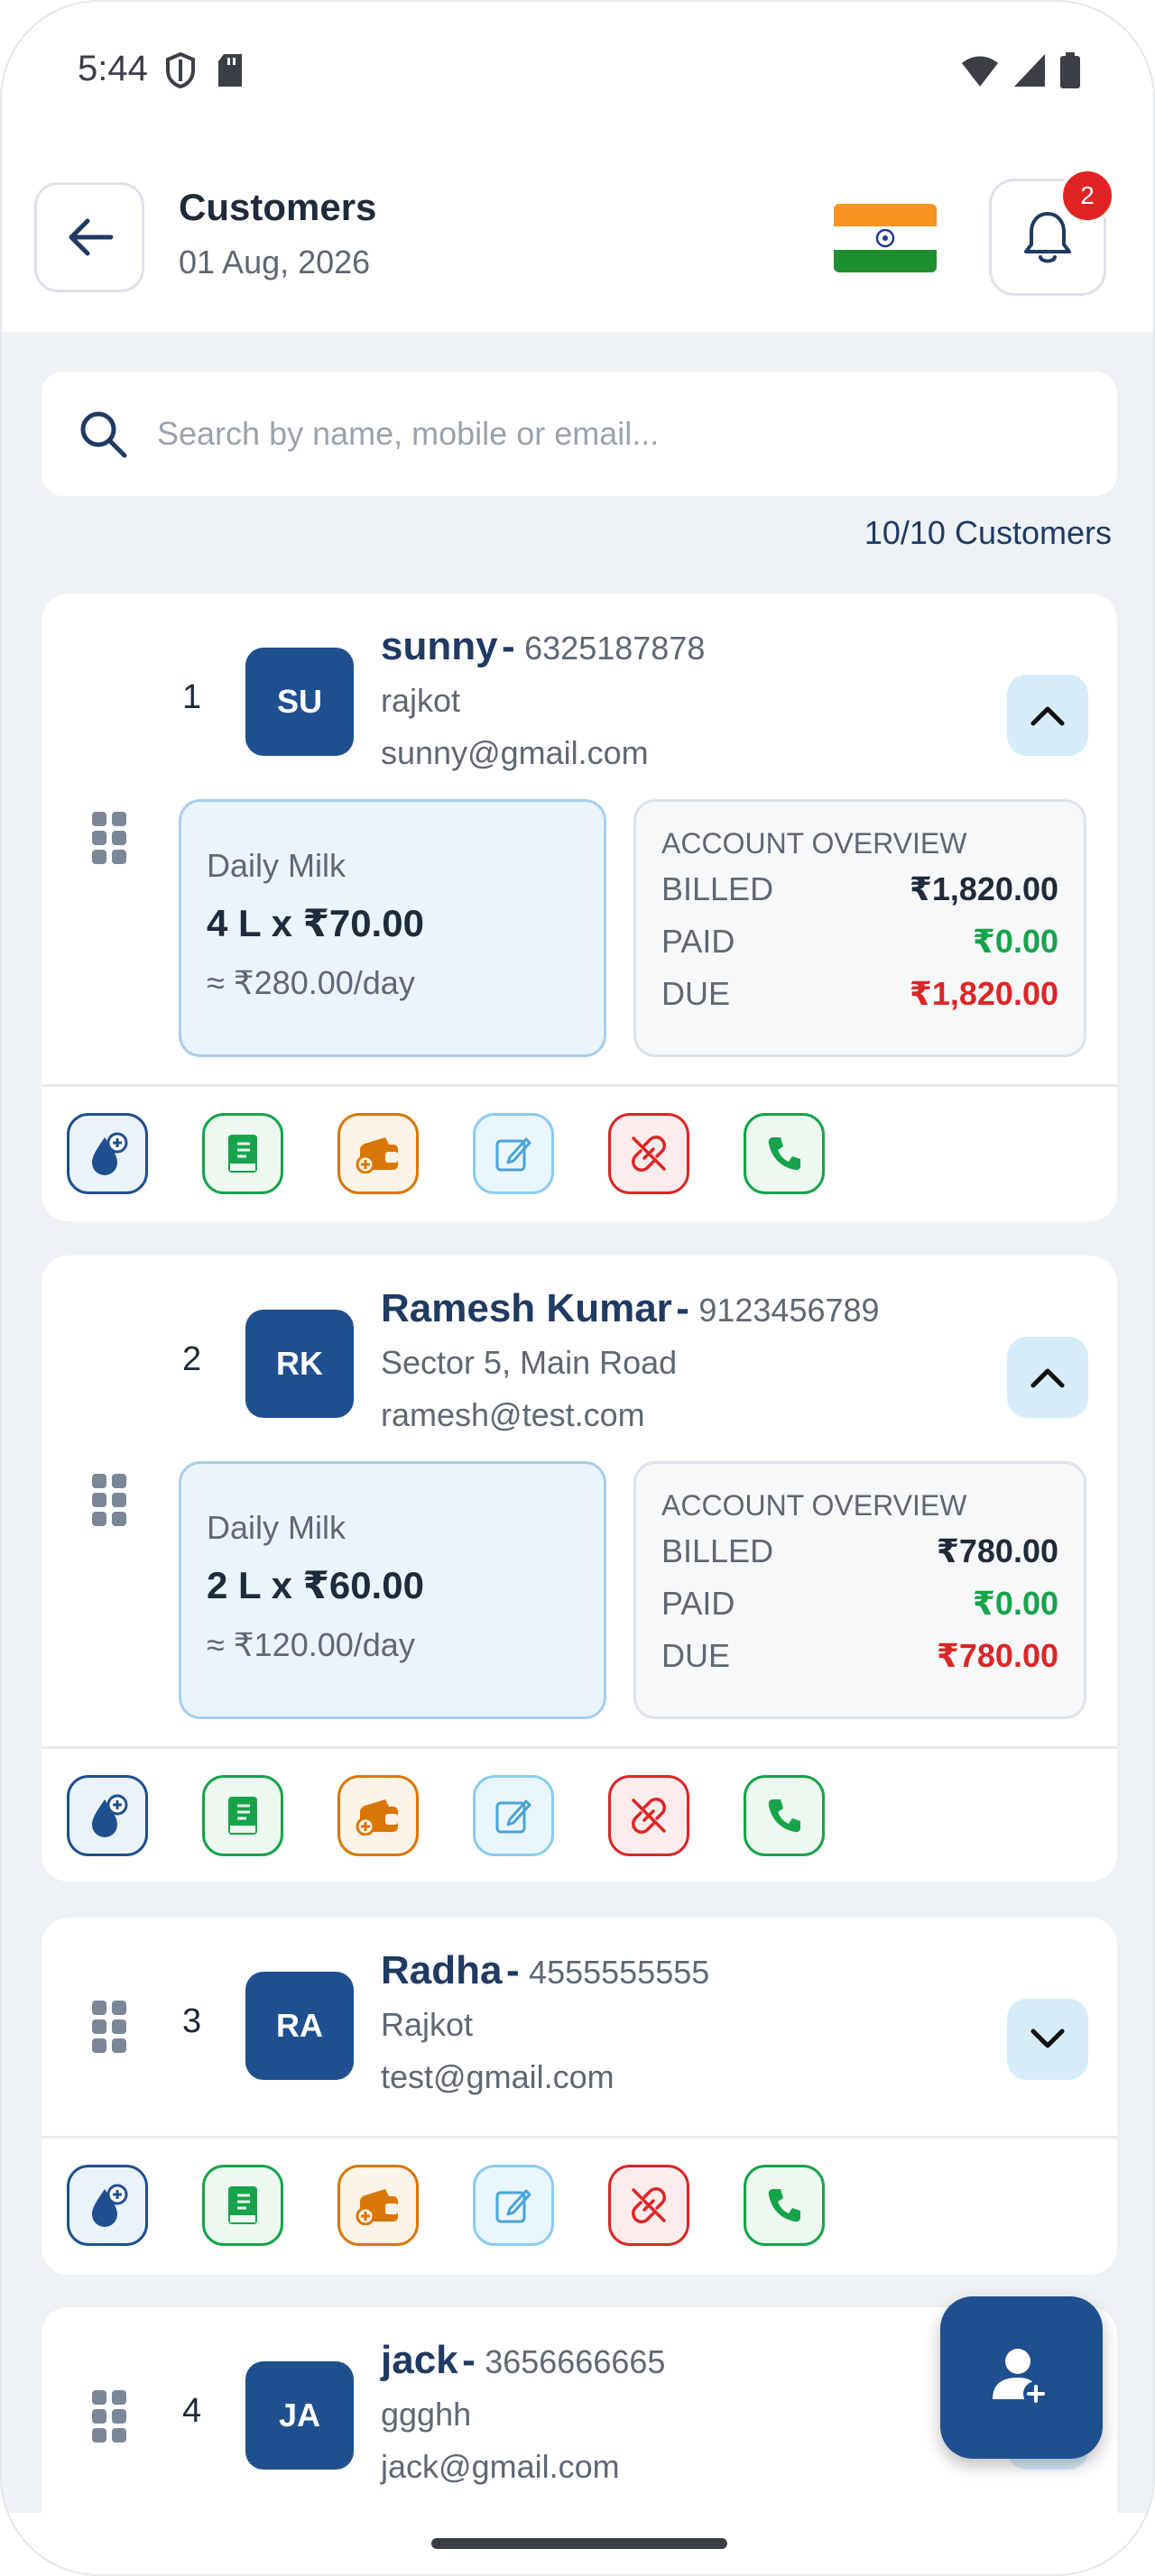 The image size is (1155, 2576). Describe the element at coordinates (615, 648) in the screenshot. I see `customer-phone: 6325187878` at that location.